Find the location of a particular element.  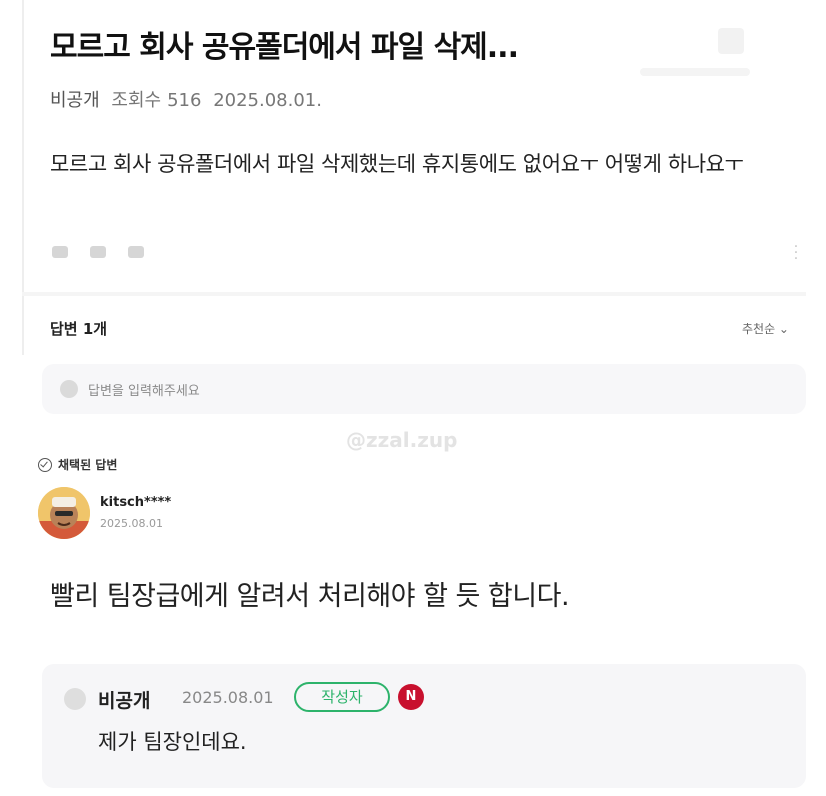

comment-icon is located at coordinates (98, 252).